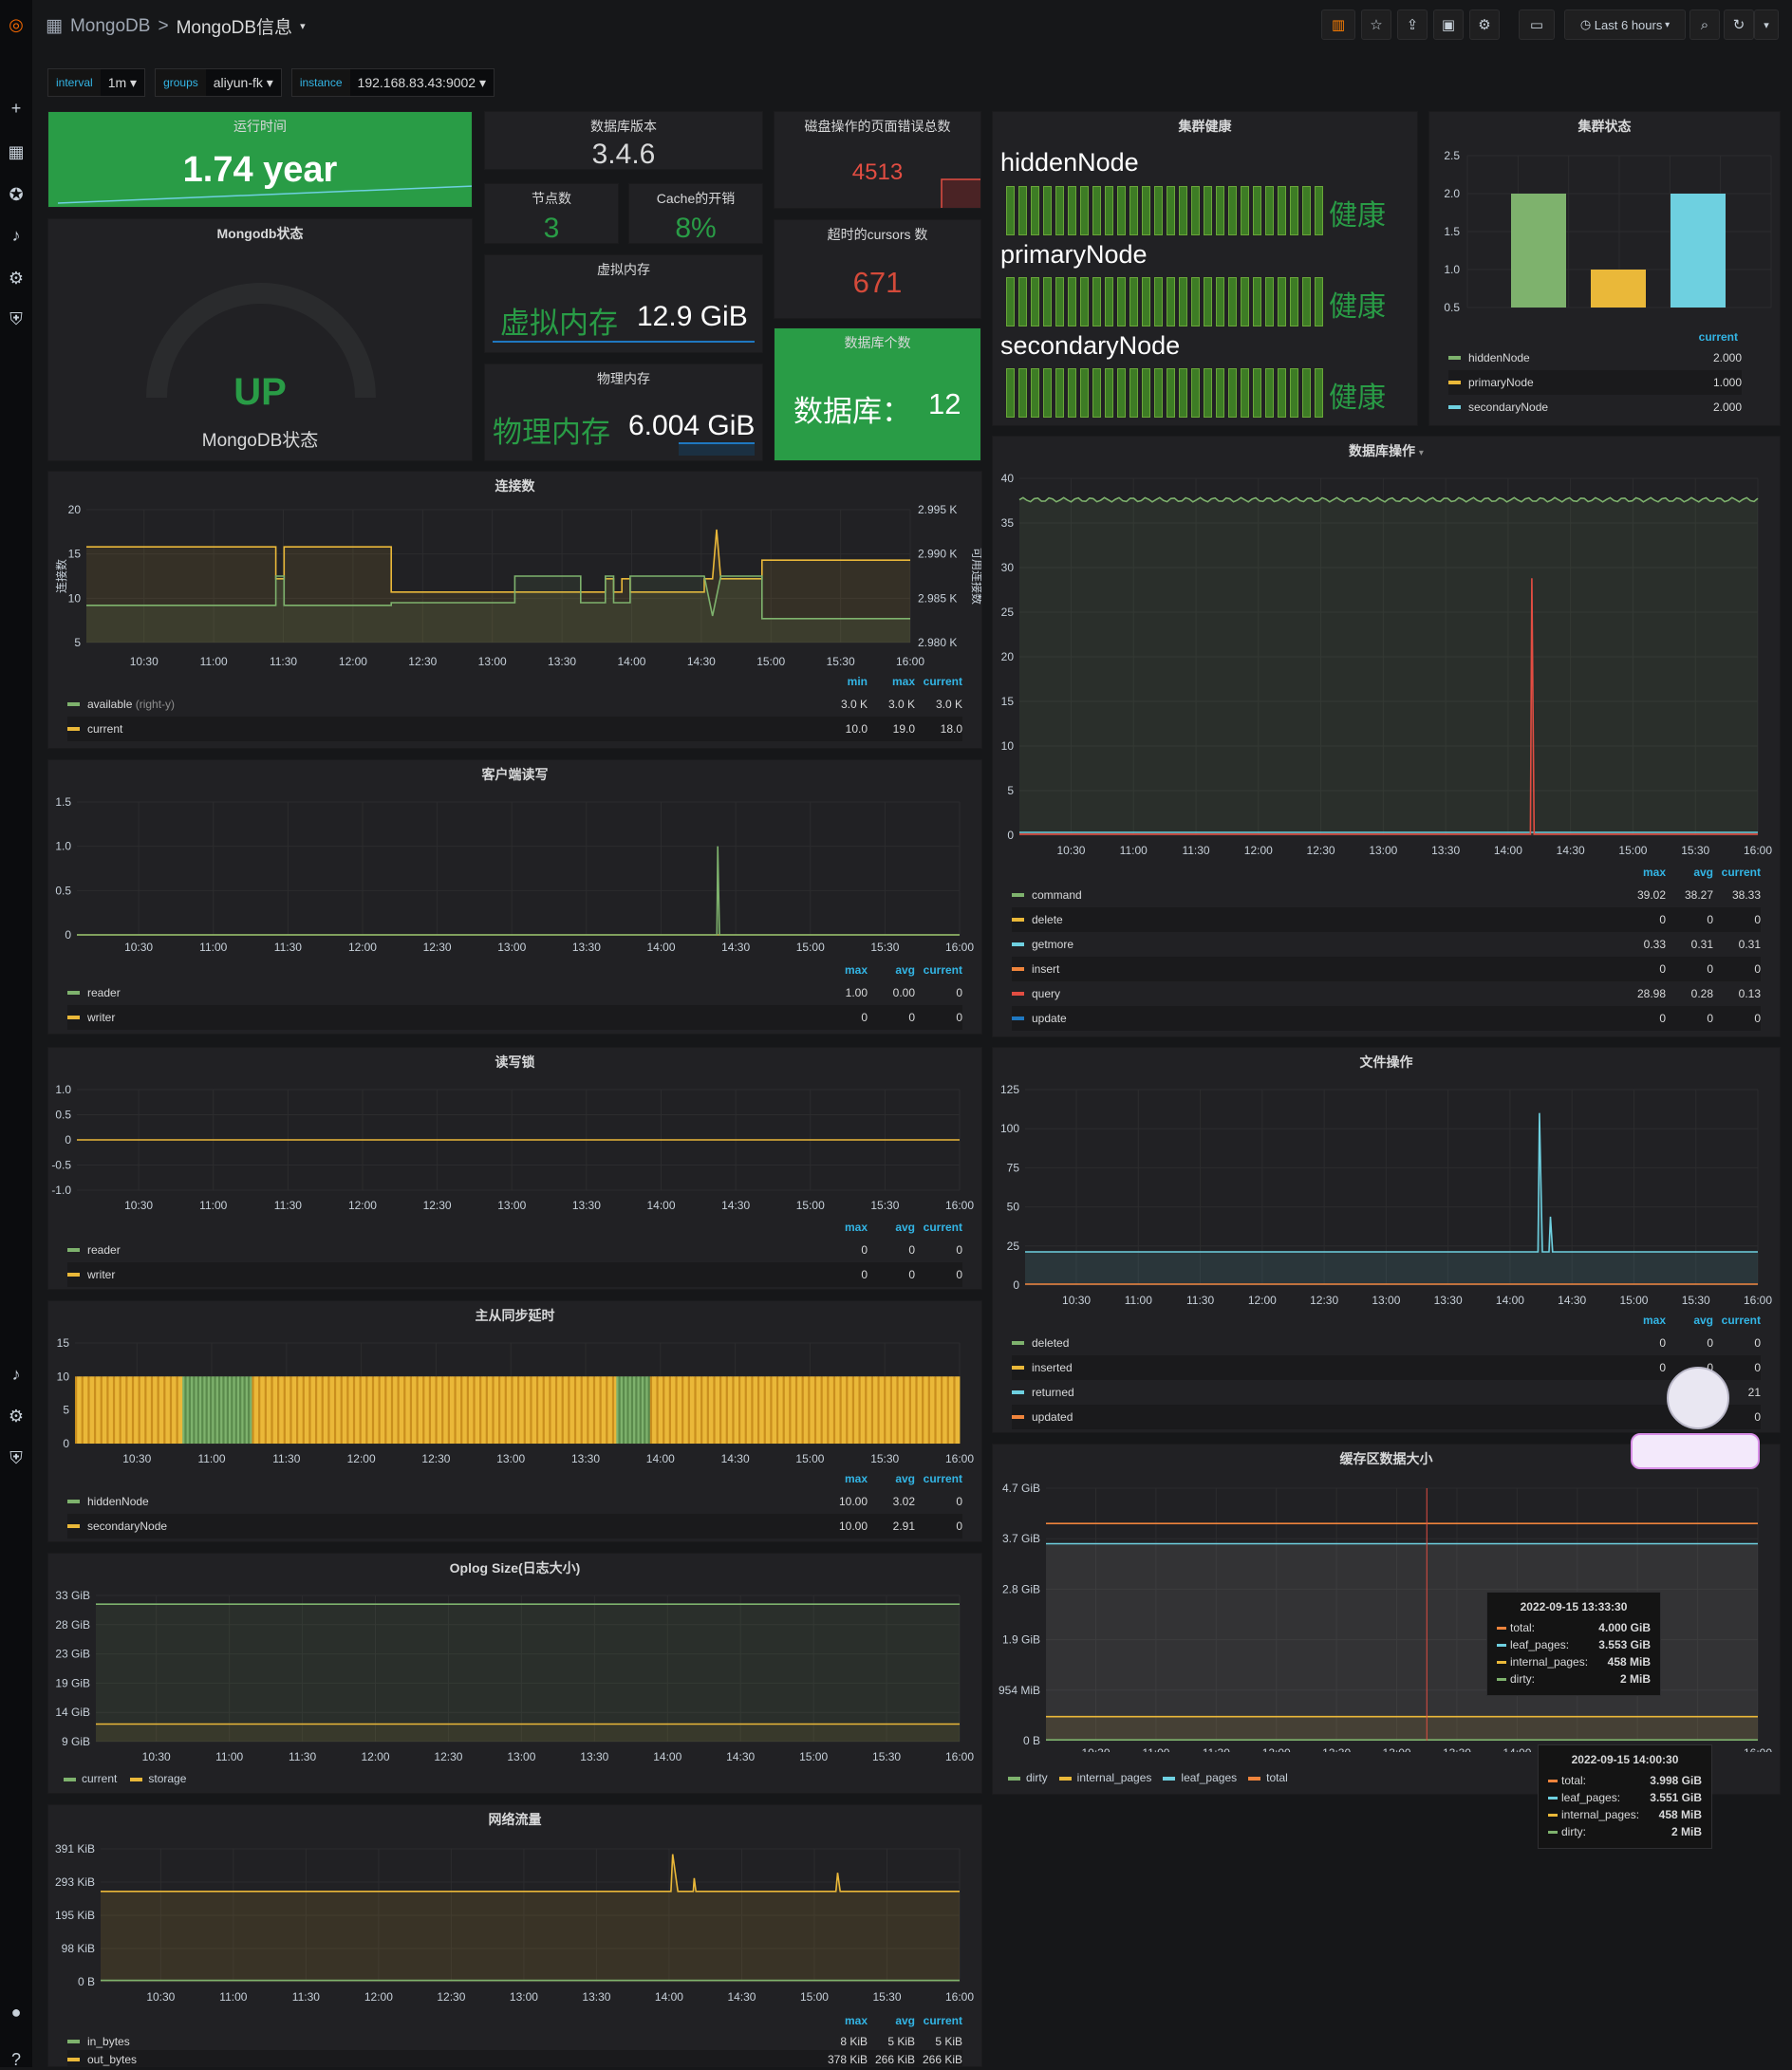 The width and height of the screenshot is (1792, 2070). I want to click on legend-item: hiddenNode 10.00 3.02 0, so click(514, 1502).